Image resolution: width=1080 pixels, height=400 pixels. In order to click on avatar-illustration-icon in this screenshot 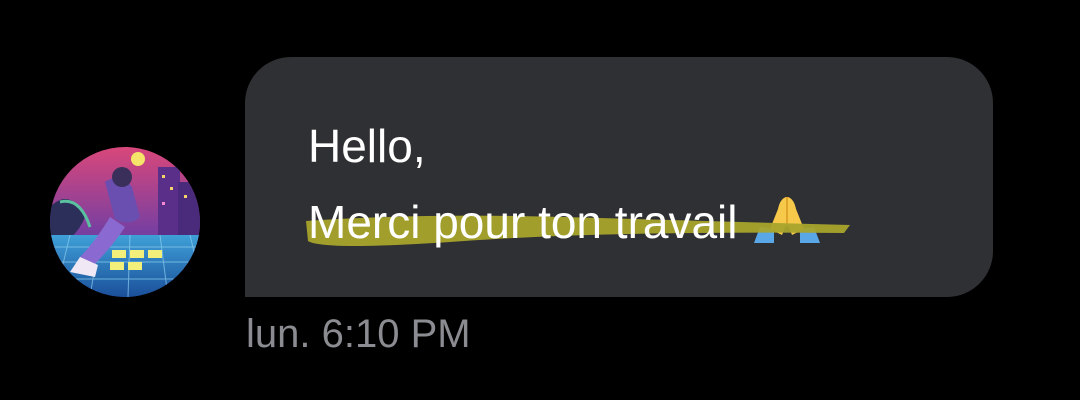, I will do `click(125, 222)`.